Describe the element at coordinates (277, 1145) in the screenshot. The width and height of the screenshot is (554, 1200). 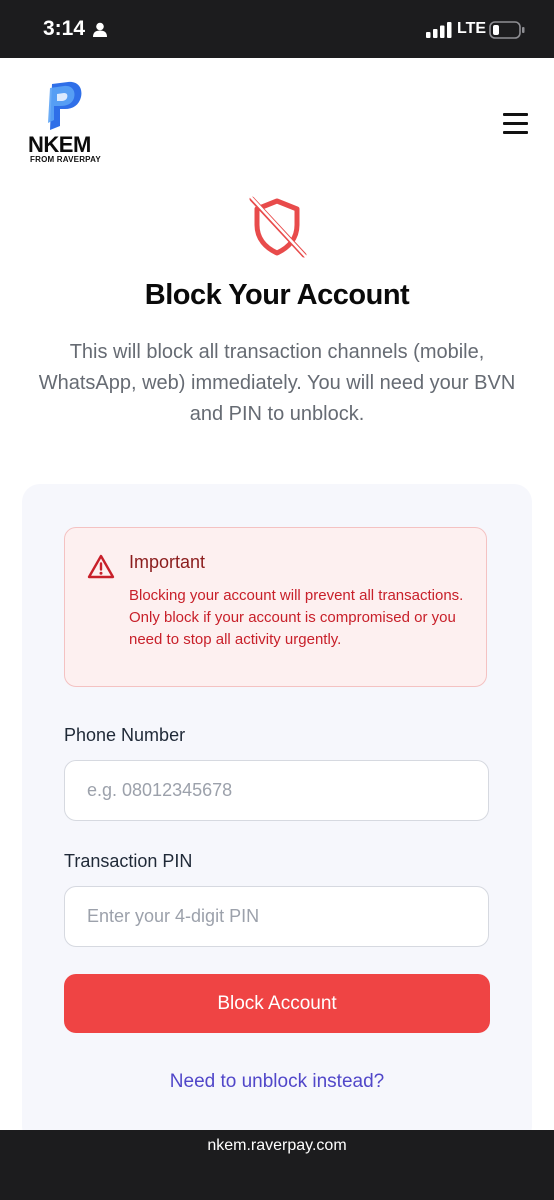
I see `url-text: nkem.raverpay.com` at that location.